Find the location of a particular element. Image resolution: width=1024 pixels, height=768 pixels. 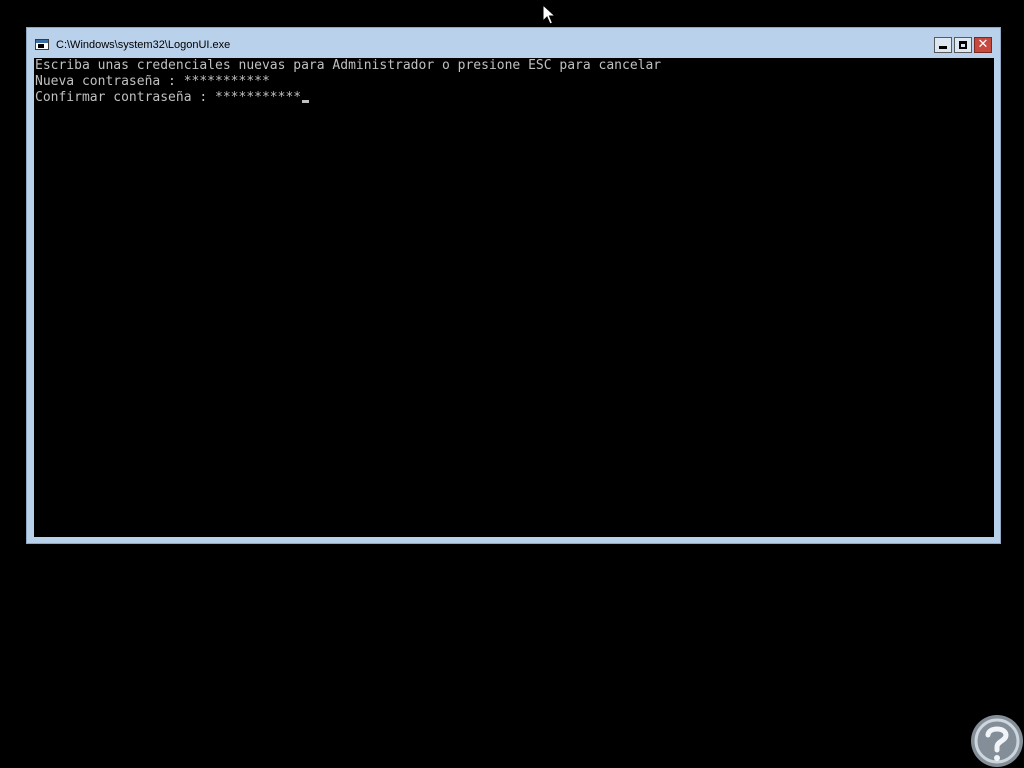

maximize-icon is located at coordinates (963, 45).